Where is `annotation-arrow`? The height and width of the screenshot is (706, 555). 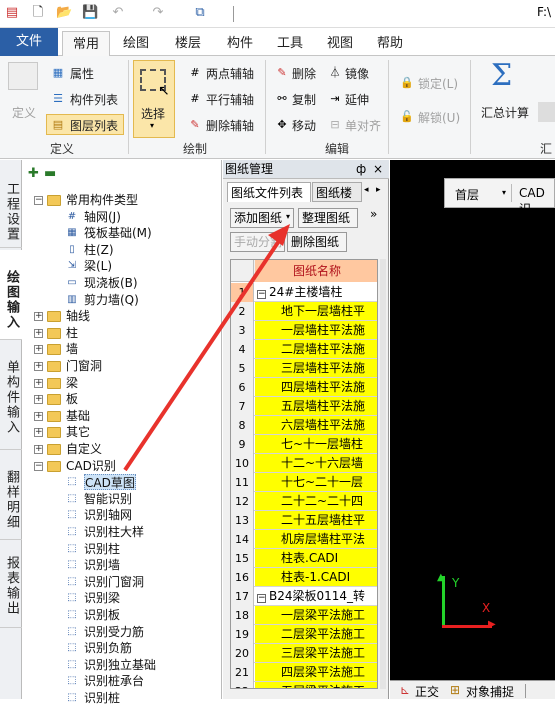
annotation-arrow is located at coordinates (206, 348).